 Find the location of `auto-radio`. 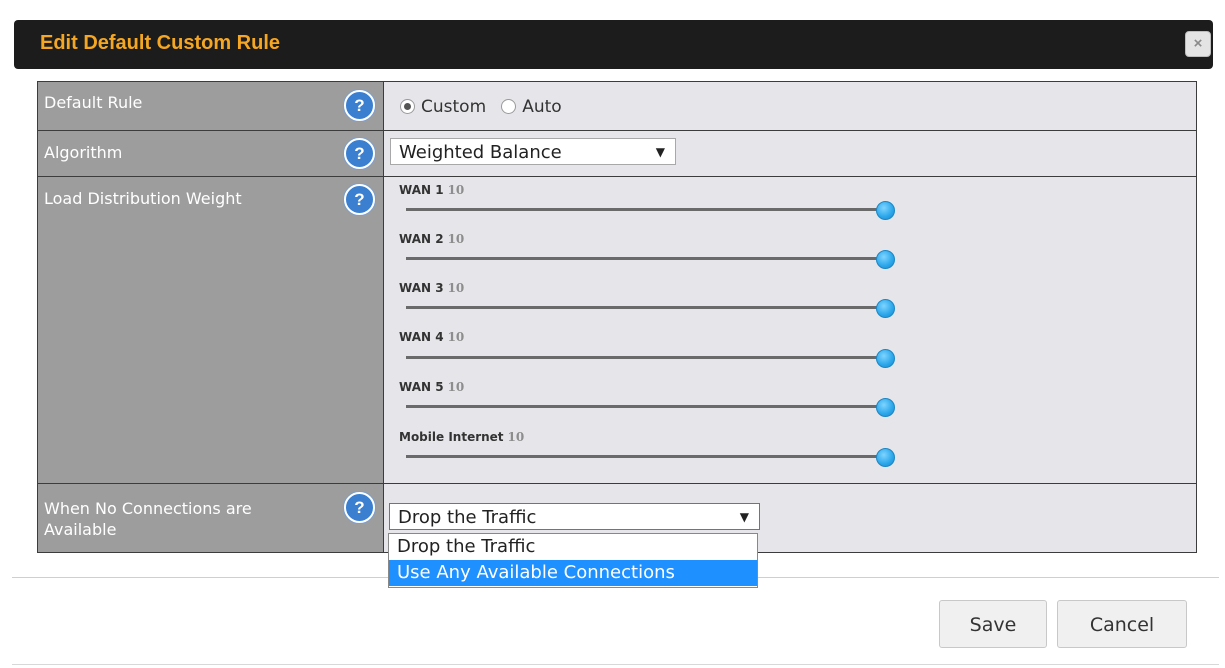

auto-radio is located at coordinates (509, 106).